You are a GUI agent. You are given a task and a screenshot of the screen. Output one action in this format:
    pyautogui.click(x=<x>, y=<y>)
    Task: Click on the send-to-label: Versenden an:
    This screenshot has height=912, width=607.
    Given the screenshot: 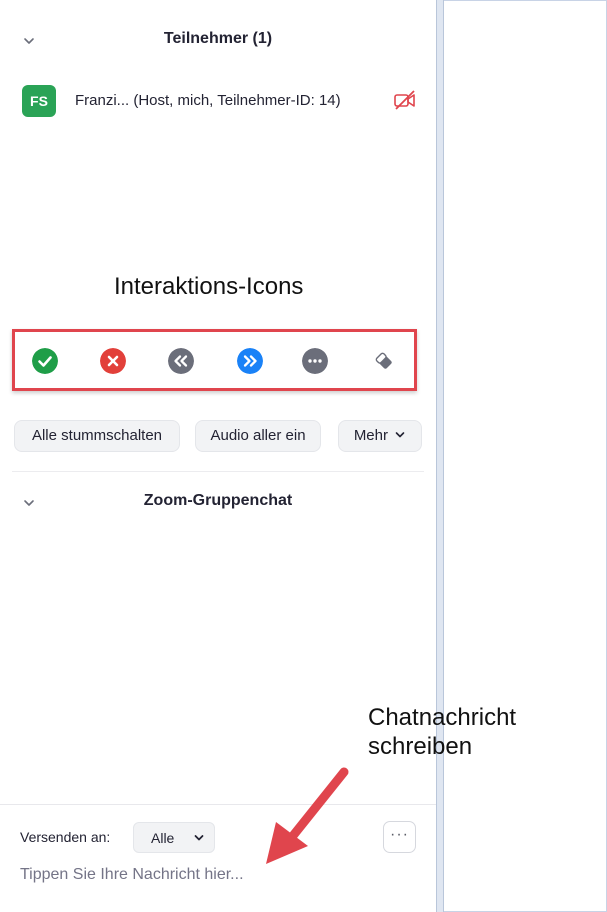 What is the action you would take?
    pyautogui.click(x=65, y=837)
    